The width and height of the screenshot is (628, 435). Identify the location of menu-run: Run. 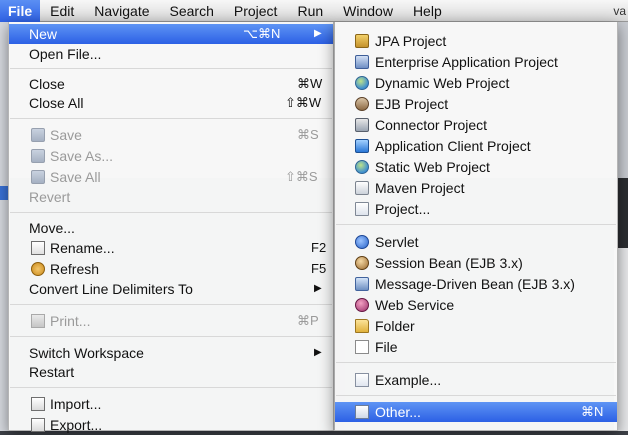
(310, 11).